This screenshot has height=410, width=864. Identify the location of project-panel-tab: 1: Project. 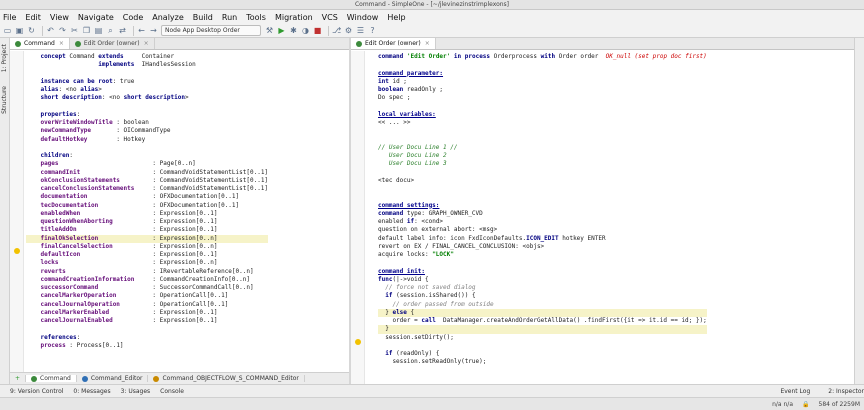
(4, 58).